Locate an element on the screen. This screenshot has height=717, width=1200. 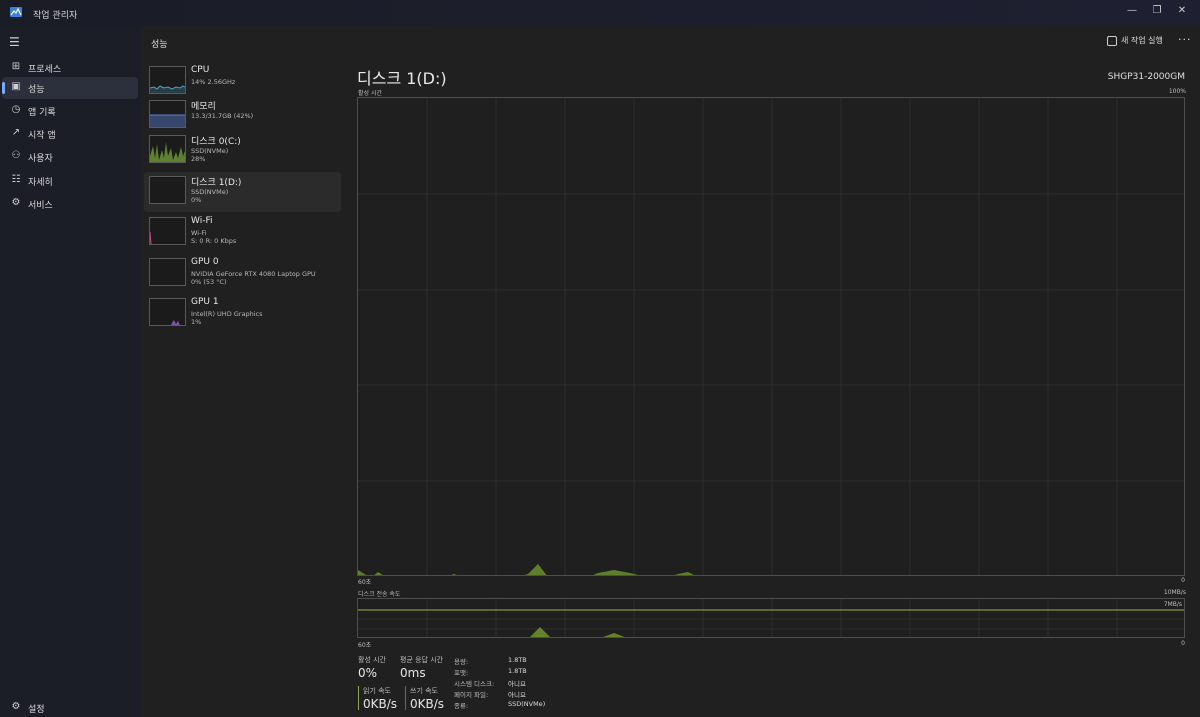
resource-detail: 13.3/31.7GB (42%) is located at coordinates (222, 116).